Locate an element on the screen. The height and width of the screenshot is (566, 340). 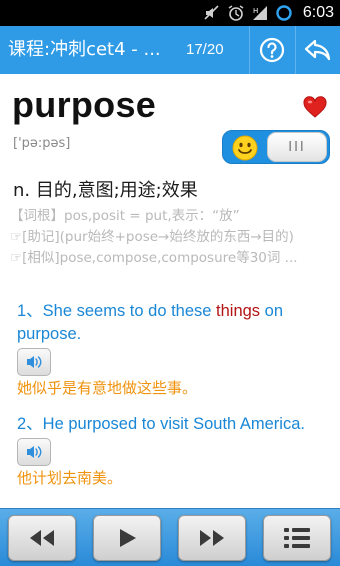
bottom-bar is located at coordinates (170, 537).